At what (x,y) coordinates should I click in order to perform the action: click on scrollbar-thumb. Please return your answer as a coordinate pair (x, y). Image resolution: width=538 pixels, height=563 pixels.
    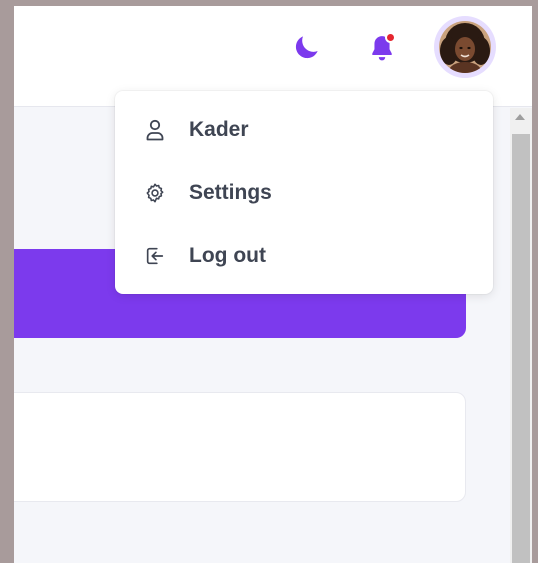
    Looking at the image, I should click on (521, 348).